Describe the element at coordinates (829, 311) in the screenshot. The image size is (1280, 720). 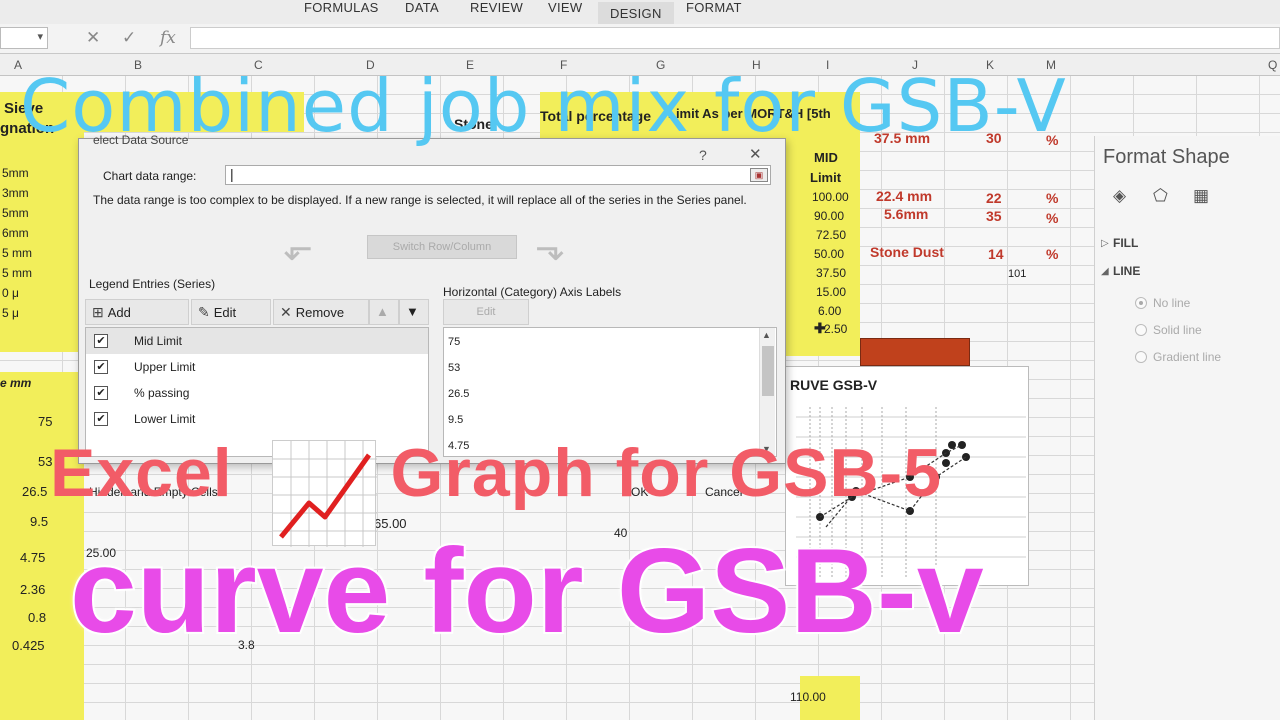
I see `mid-cell: 6.00` at that location.